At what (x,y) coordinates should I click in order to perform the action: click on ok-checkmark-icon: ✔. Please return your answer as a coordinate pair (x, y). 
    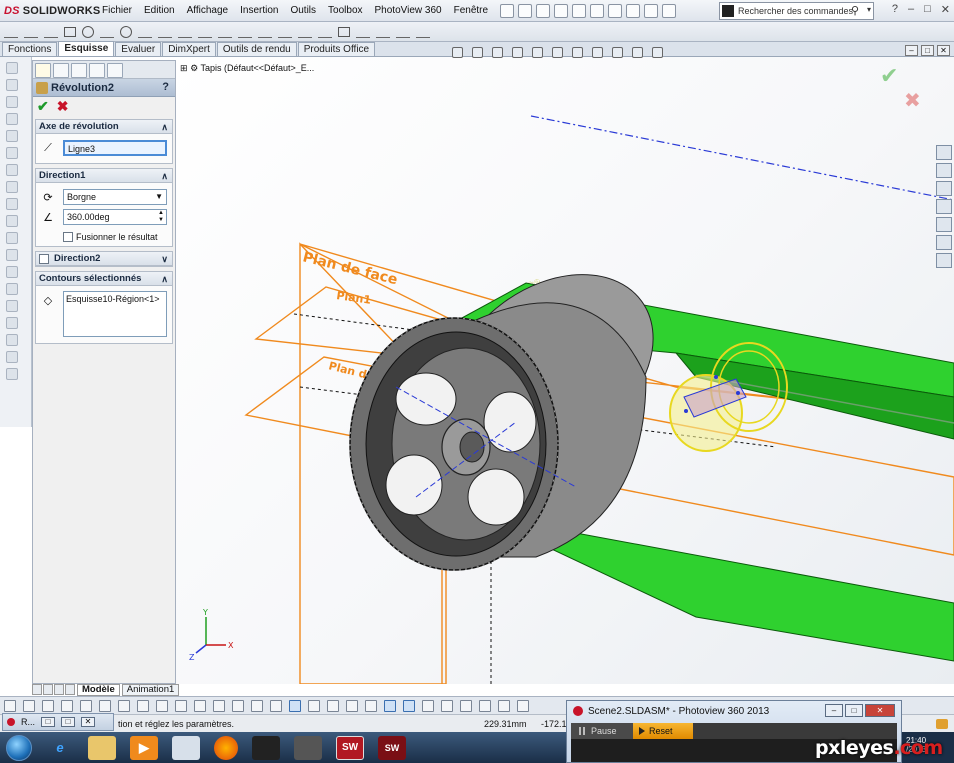
    Looking at the image, I should click on (43, 106).